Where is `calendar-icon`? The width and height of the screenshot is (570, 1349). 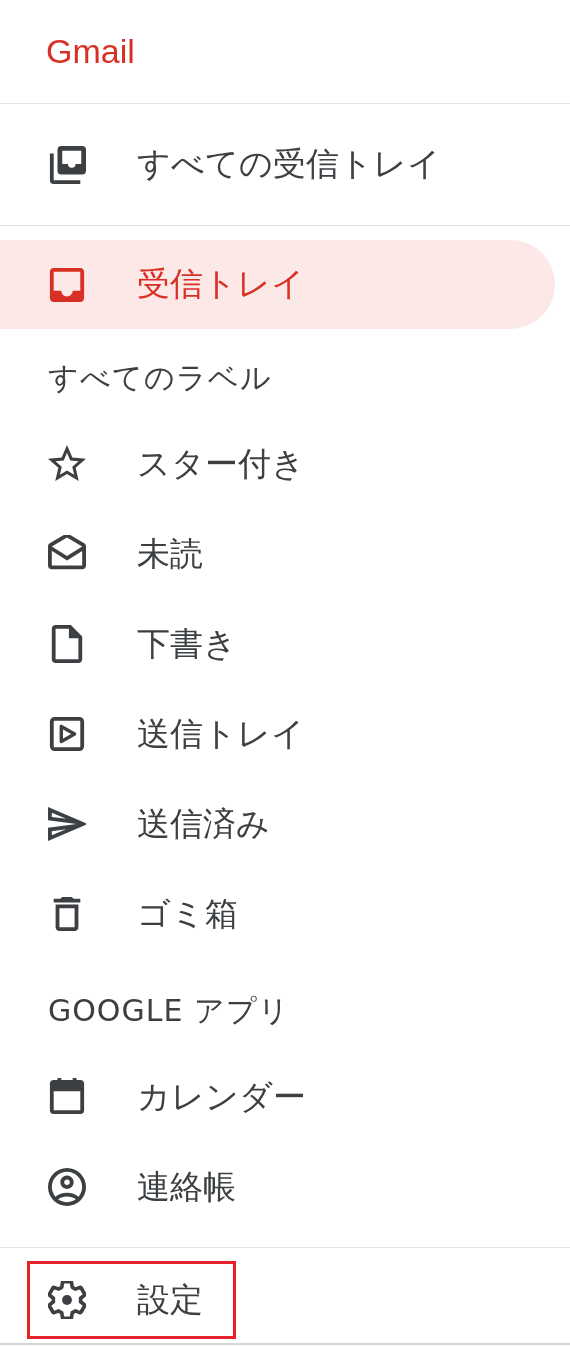 calendar-icon is located at coordinates (67, 1097).